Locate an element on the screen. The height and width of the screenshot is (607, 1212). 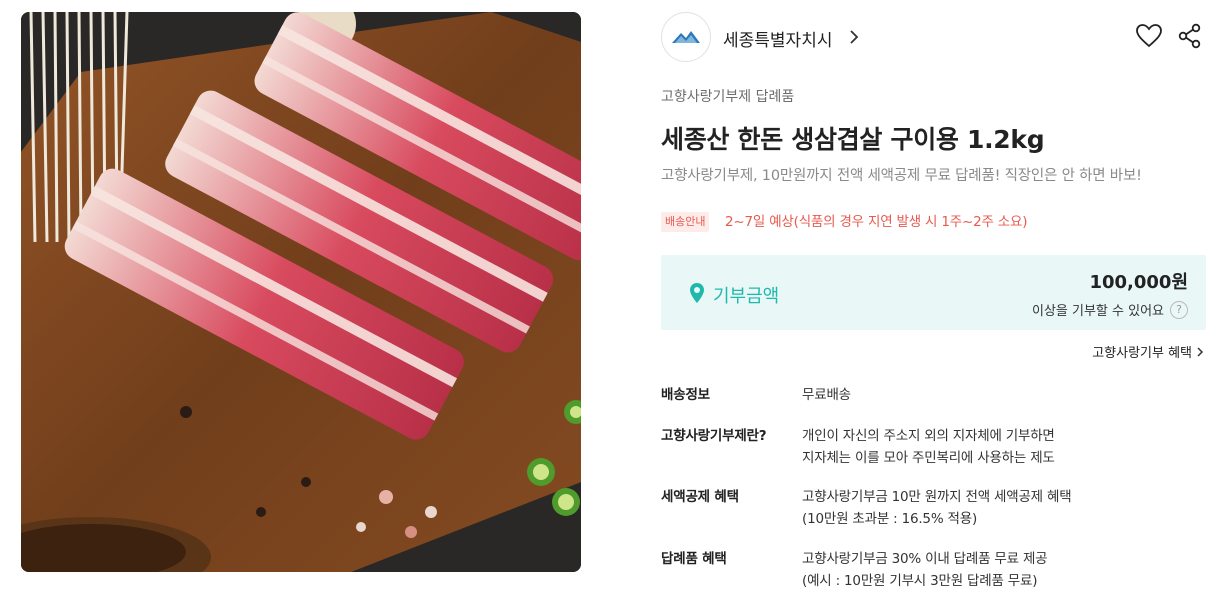
benefit-link: 고향사랑기부 혜택 is located at coordinates (1148, 351).